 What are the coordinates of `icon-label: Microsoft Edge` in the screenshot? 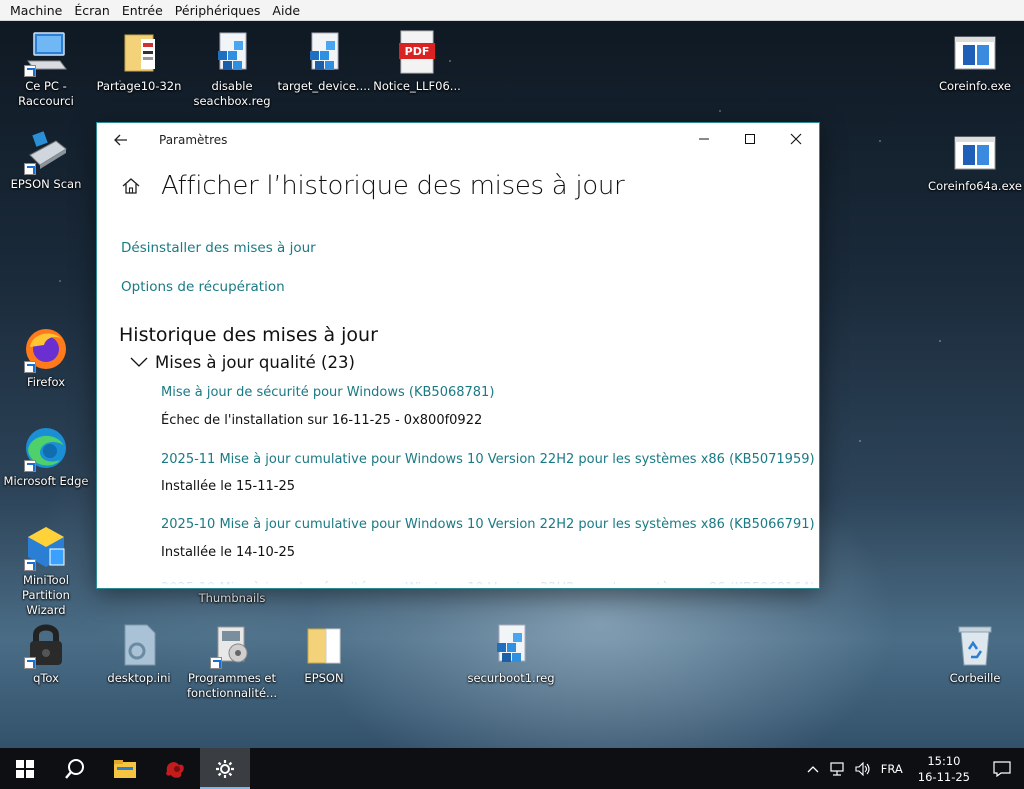 It's located at (46, 481).